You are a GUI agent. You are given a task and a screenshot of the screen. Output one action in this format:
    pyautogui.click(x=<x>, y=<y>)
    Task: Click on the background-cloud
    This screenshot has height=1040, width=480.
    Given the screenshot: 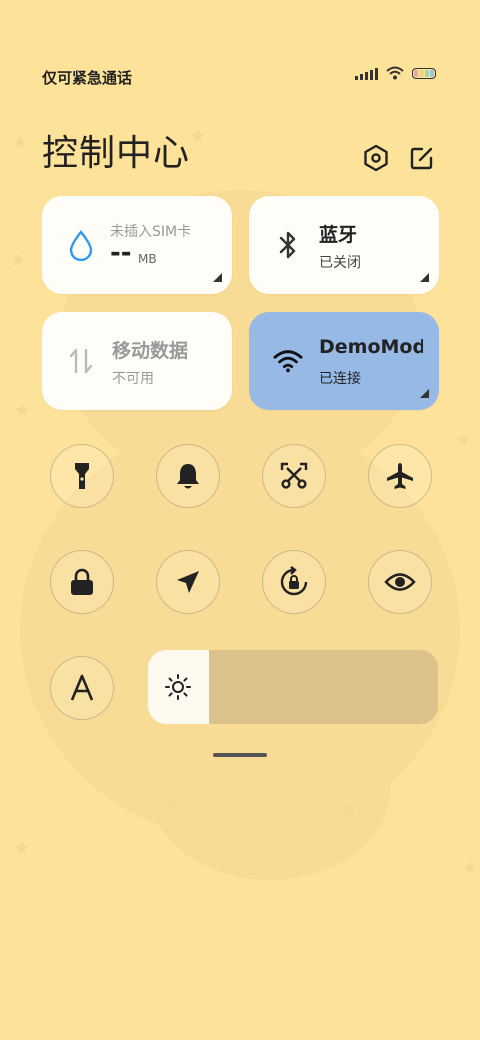 What is the action you would take?
    pyautogui.click(x=270, y=790)
    